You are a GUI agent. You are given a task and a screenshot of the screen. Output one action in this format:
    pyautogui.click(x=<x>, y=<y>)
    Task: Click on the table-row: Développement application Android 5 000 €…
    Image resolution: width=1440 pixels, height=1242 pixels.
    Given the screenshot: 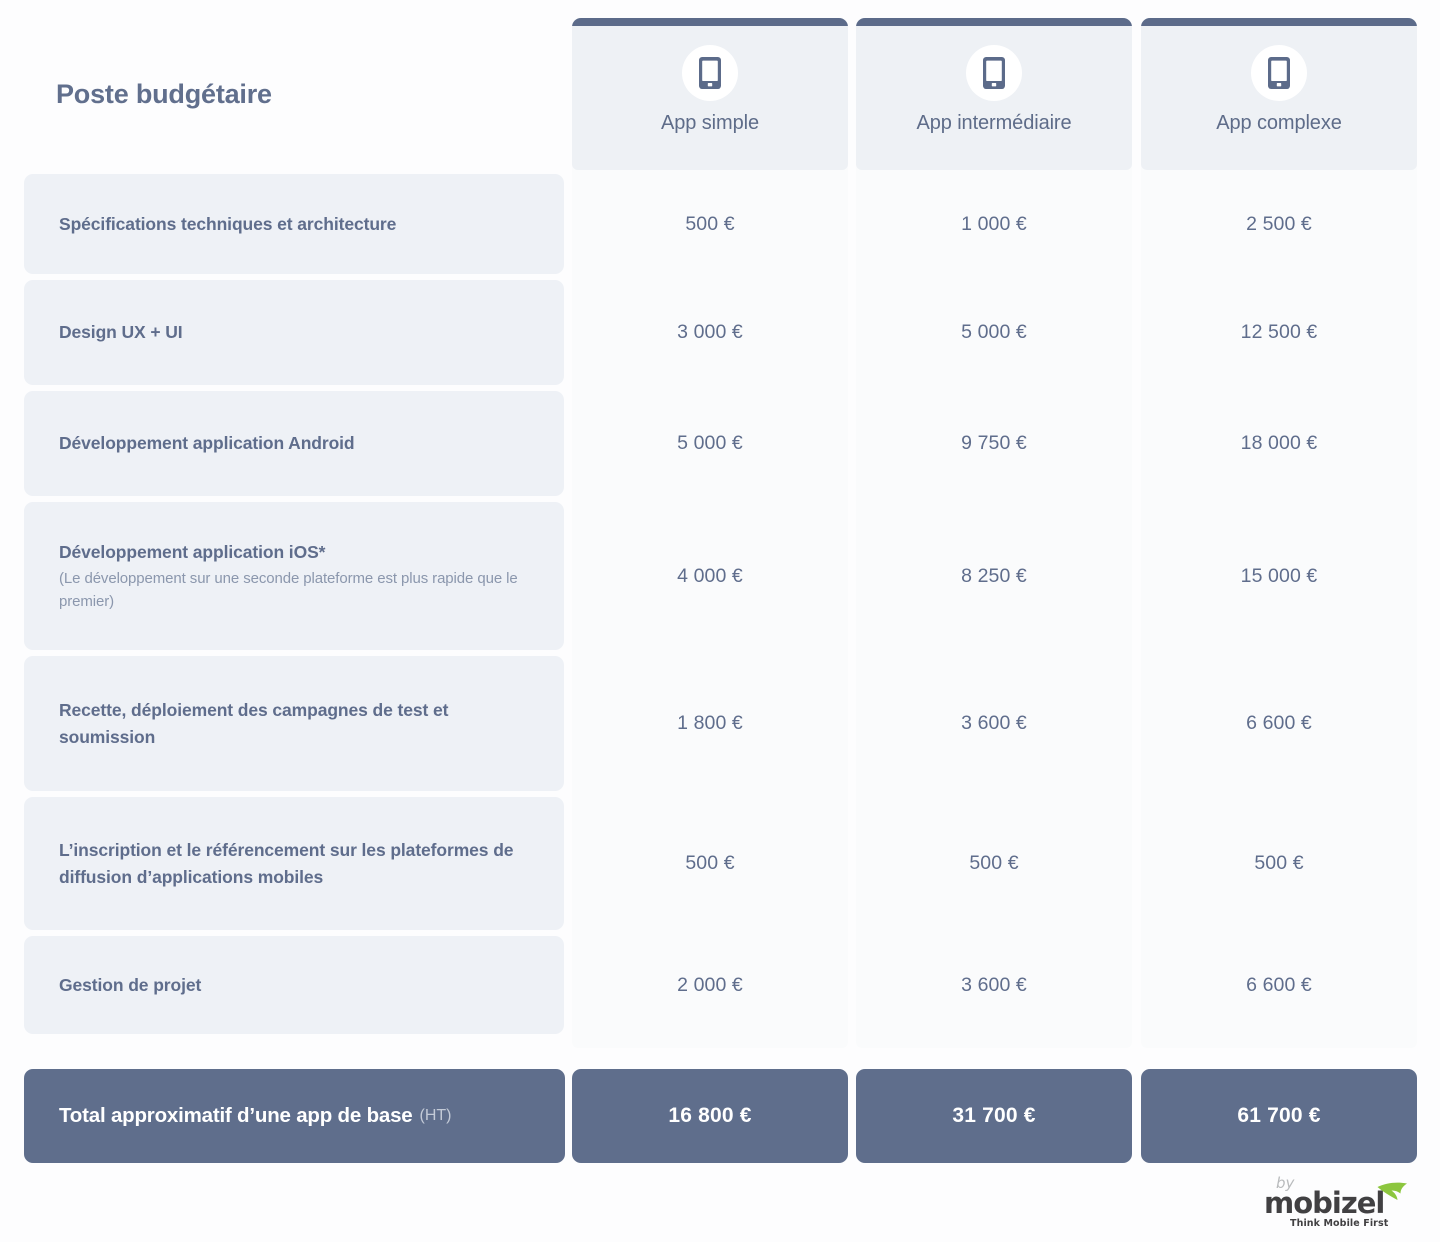 What is the action you would take?
    pyautogui.click(x=720, y=443)
    